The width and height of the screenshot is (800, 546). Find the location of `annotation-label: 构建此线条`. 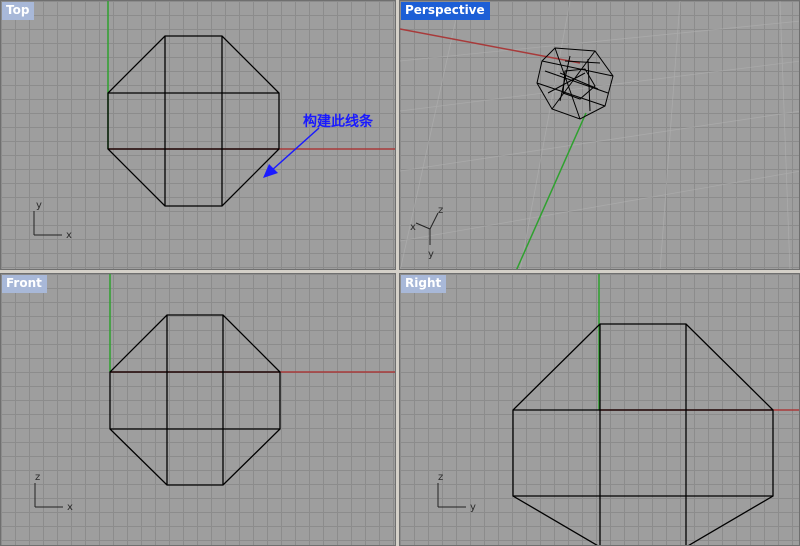

annotation-label: 构建此线条 is located at coordinates (338, 122).